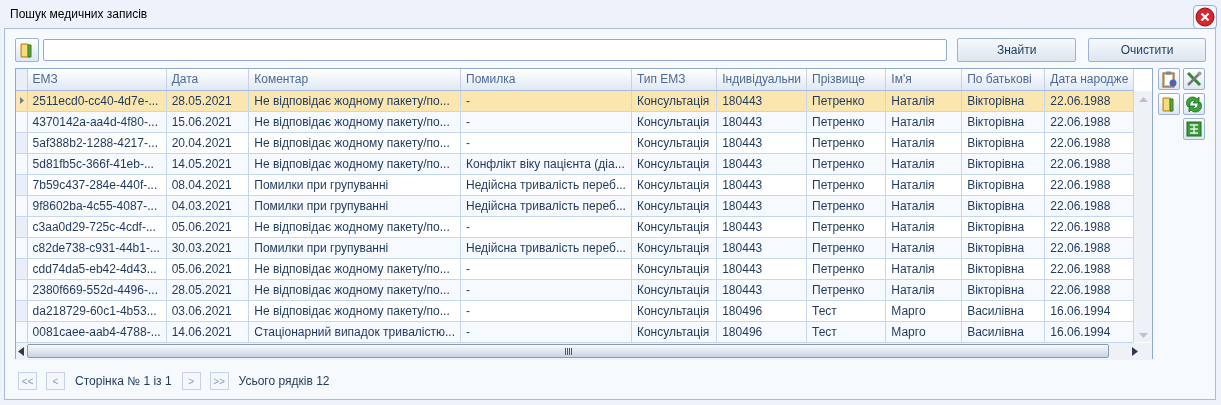  I want to click on spreadsheet-icon, so click(1194, 129).